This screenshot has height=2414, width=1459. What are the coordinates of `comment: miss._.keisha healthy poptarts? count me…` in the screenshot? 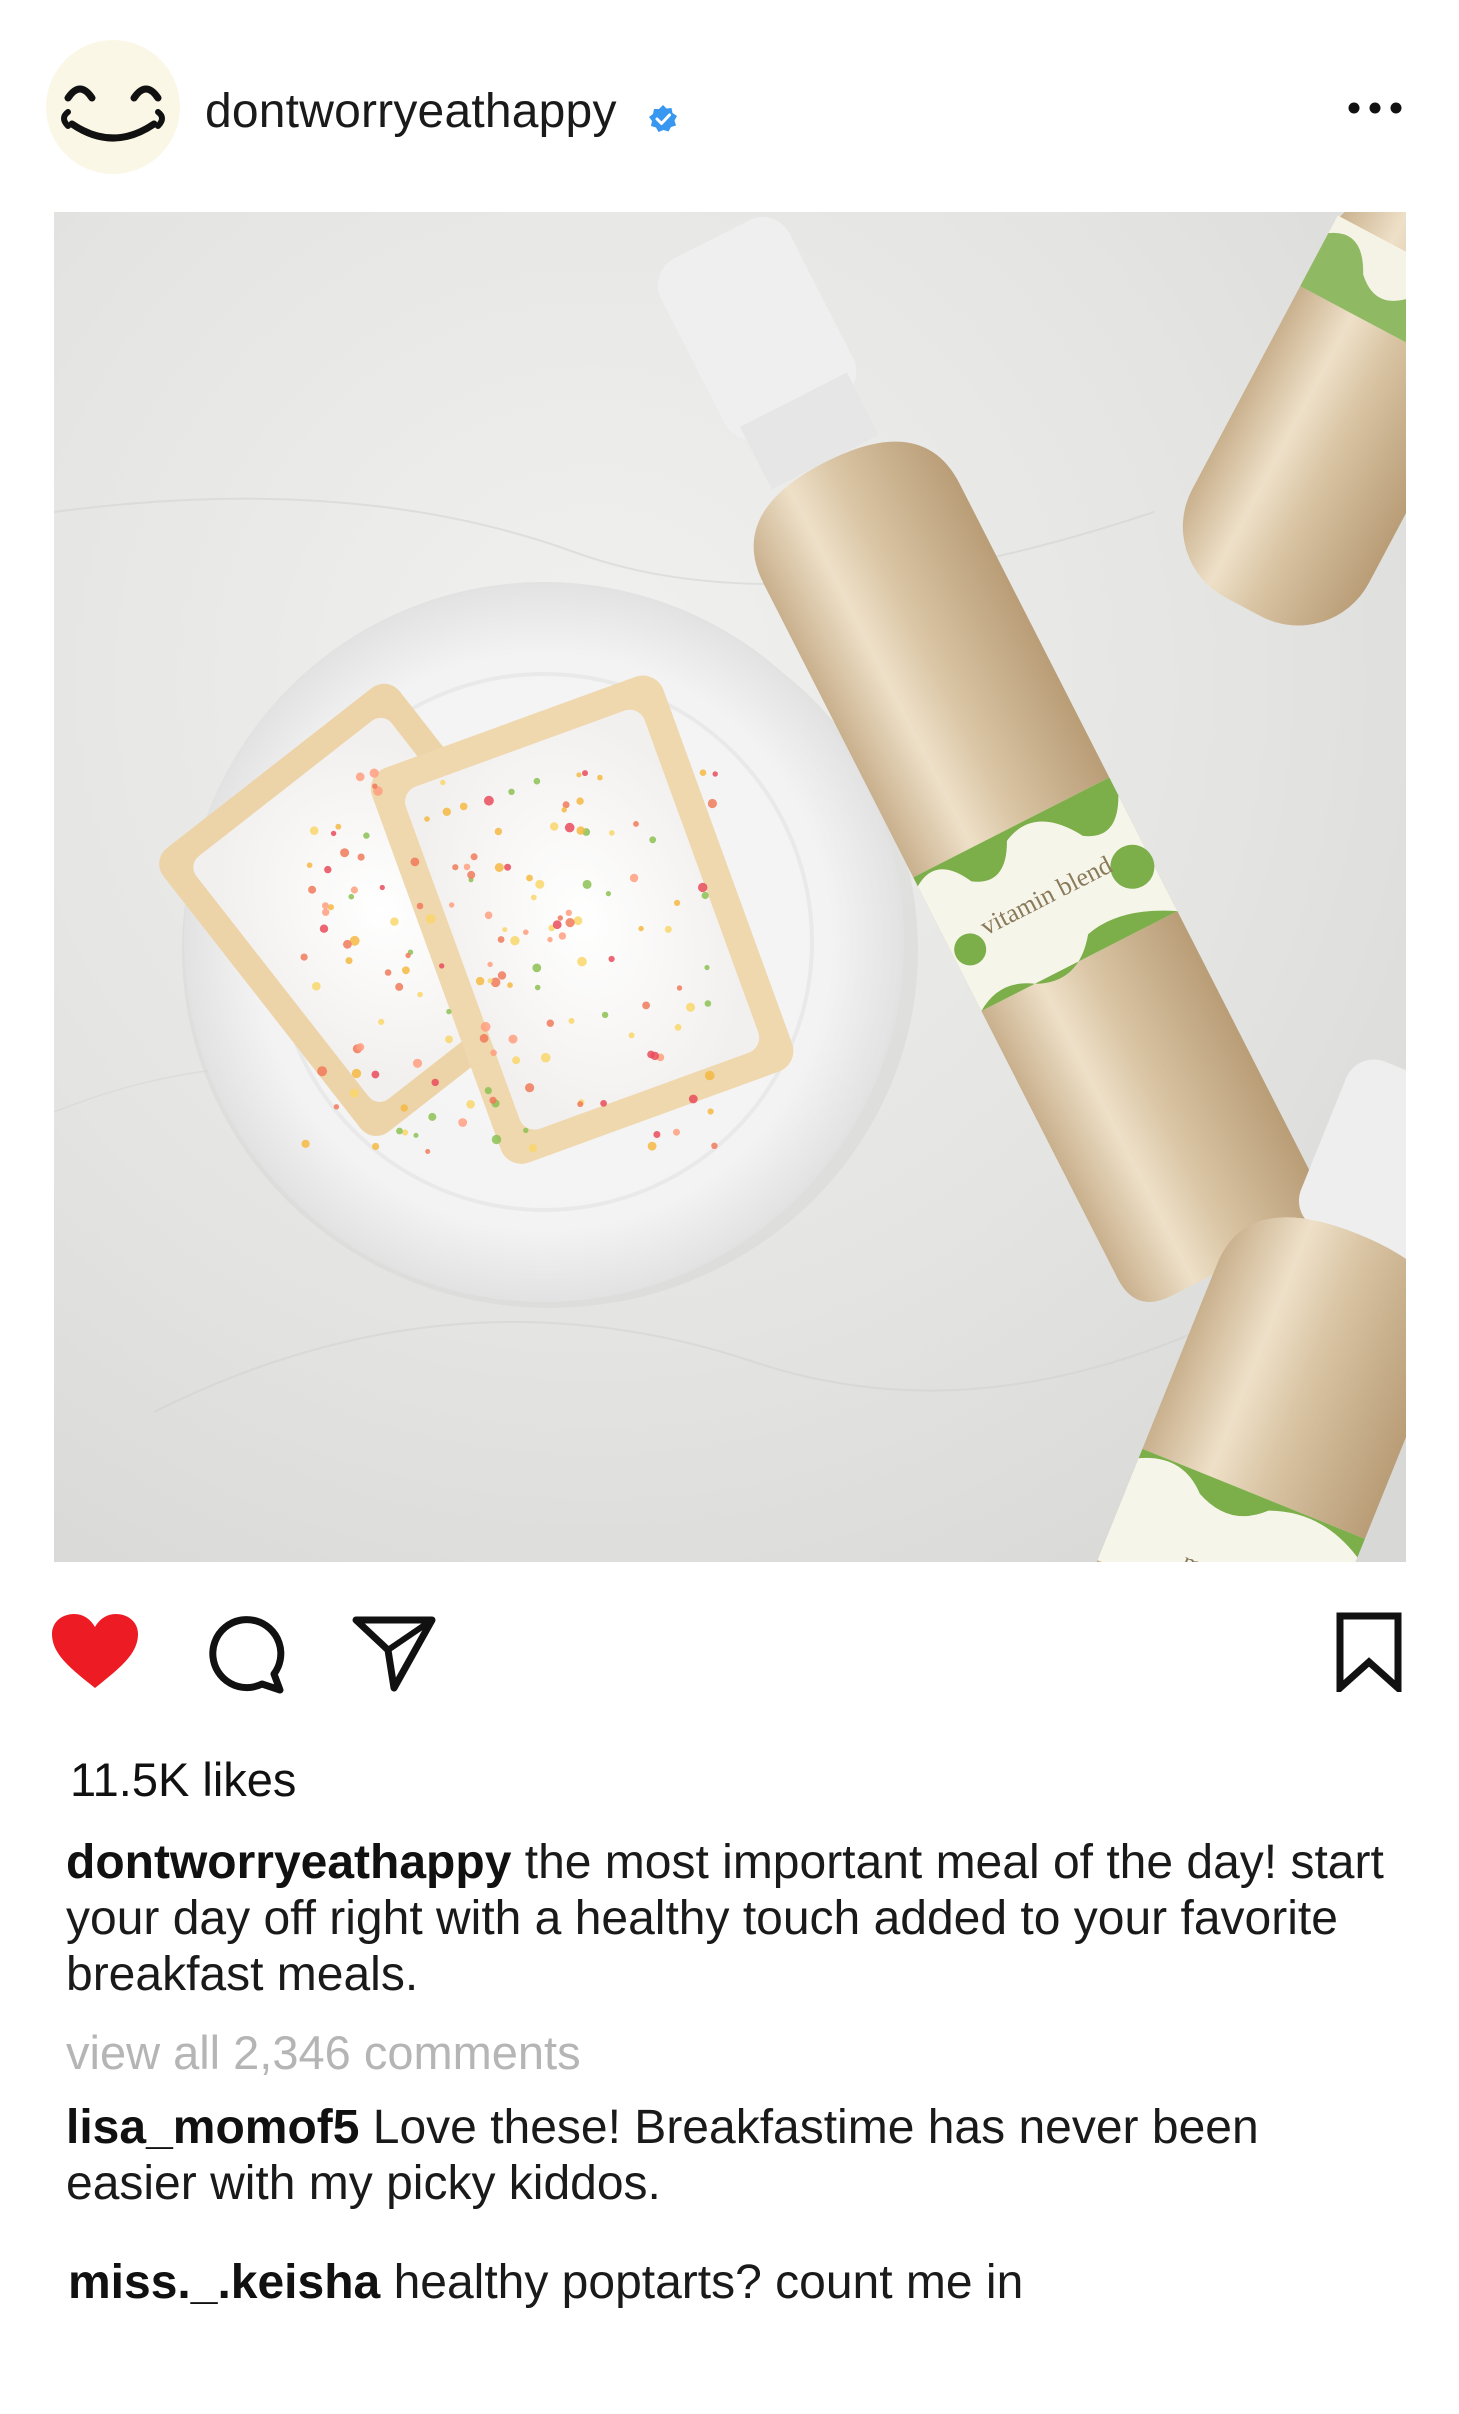 It's located at (728, 2283).